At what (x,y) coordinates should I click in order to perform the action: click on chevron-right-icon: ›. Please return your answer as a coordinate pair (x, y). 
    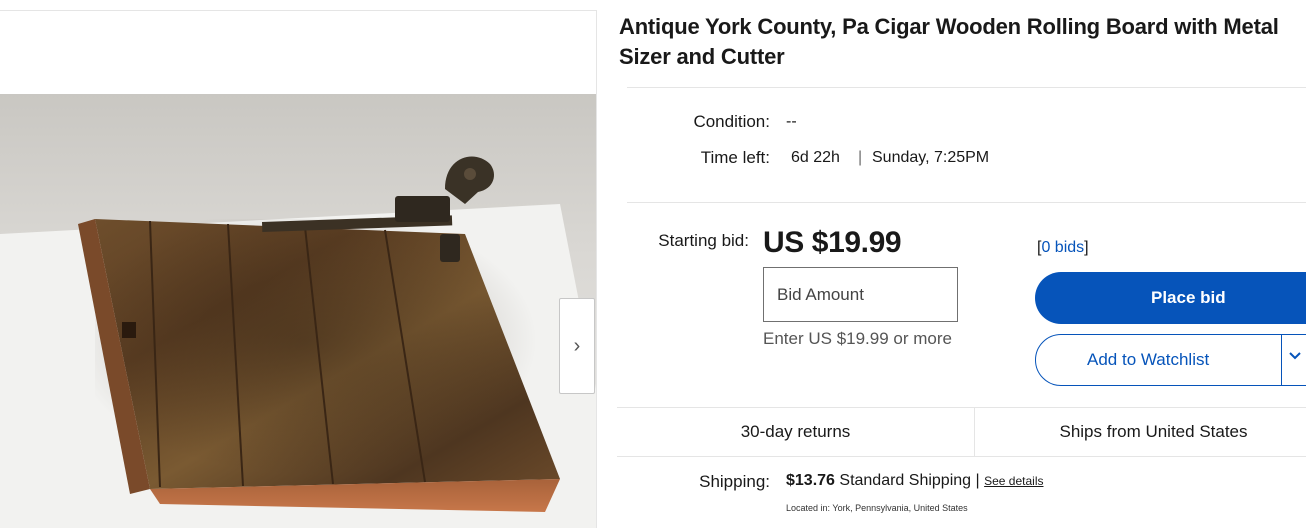
    Looking at the image, I should click on (577, 345).